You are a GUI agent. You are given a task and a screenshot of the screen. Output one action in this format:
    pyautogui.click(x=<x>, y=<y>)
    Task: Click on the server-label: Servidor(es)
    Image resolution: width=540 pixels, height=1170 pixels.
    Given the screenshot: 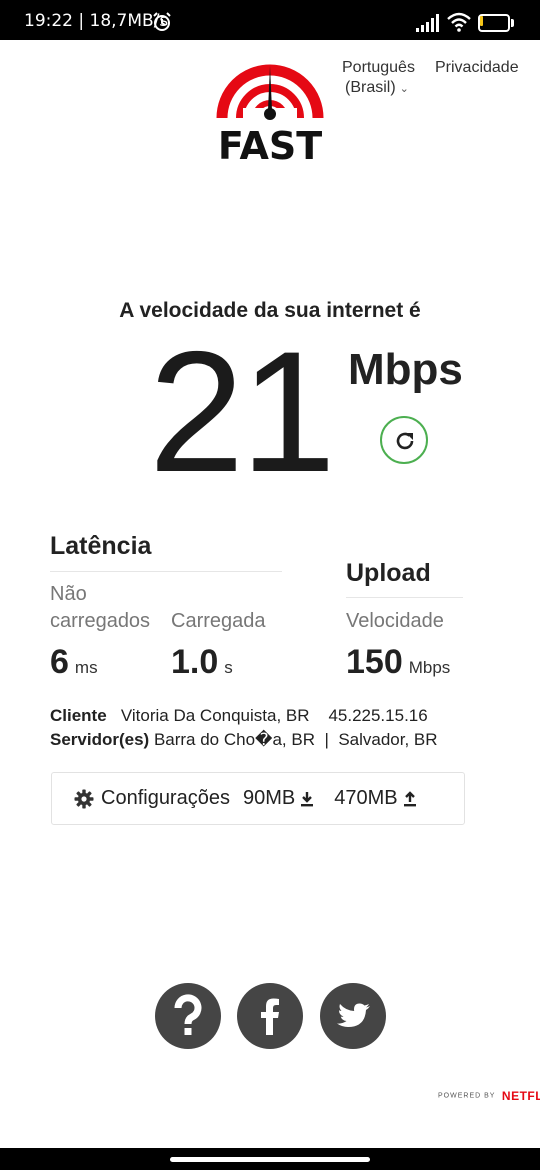 What is the action you would take?
    pyautogui.click(x=100, y=739)
    